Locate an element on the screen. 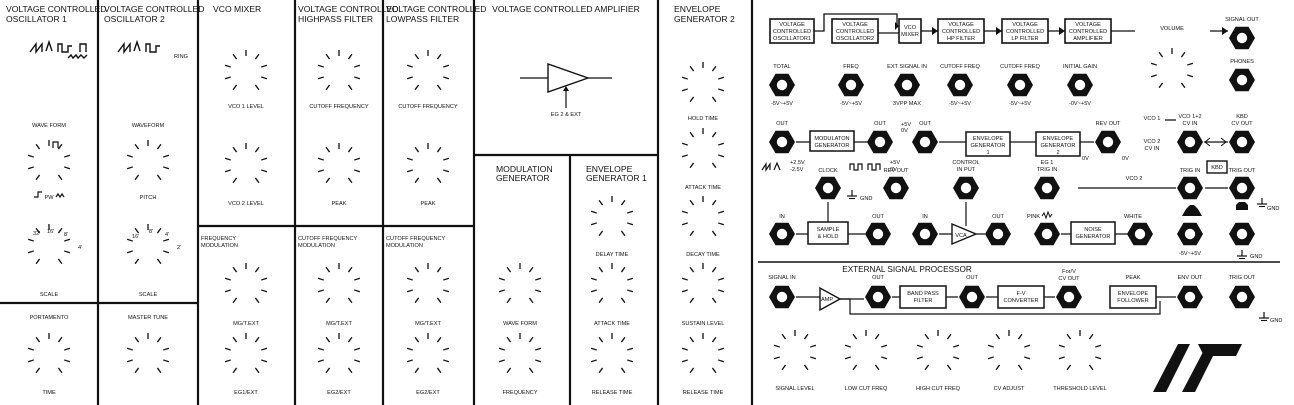 Image resolution: width=1294 pixels, height=405 pixels. pink-noise-label: PINK is located at coordinates (1033, 217).